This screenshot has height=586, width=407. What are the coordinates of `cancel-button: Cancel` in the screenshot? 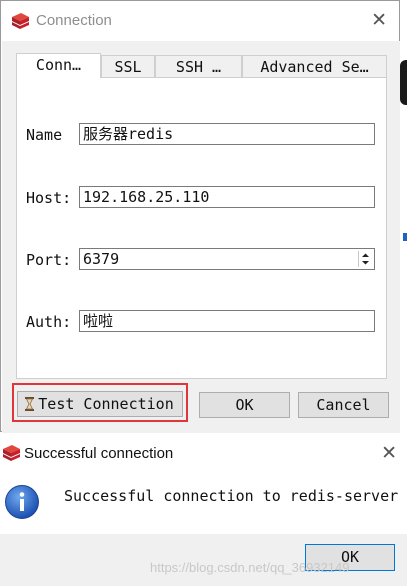 It's located at (343, 405).